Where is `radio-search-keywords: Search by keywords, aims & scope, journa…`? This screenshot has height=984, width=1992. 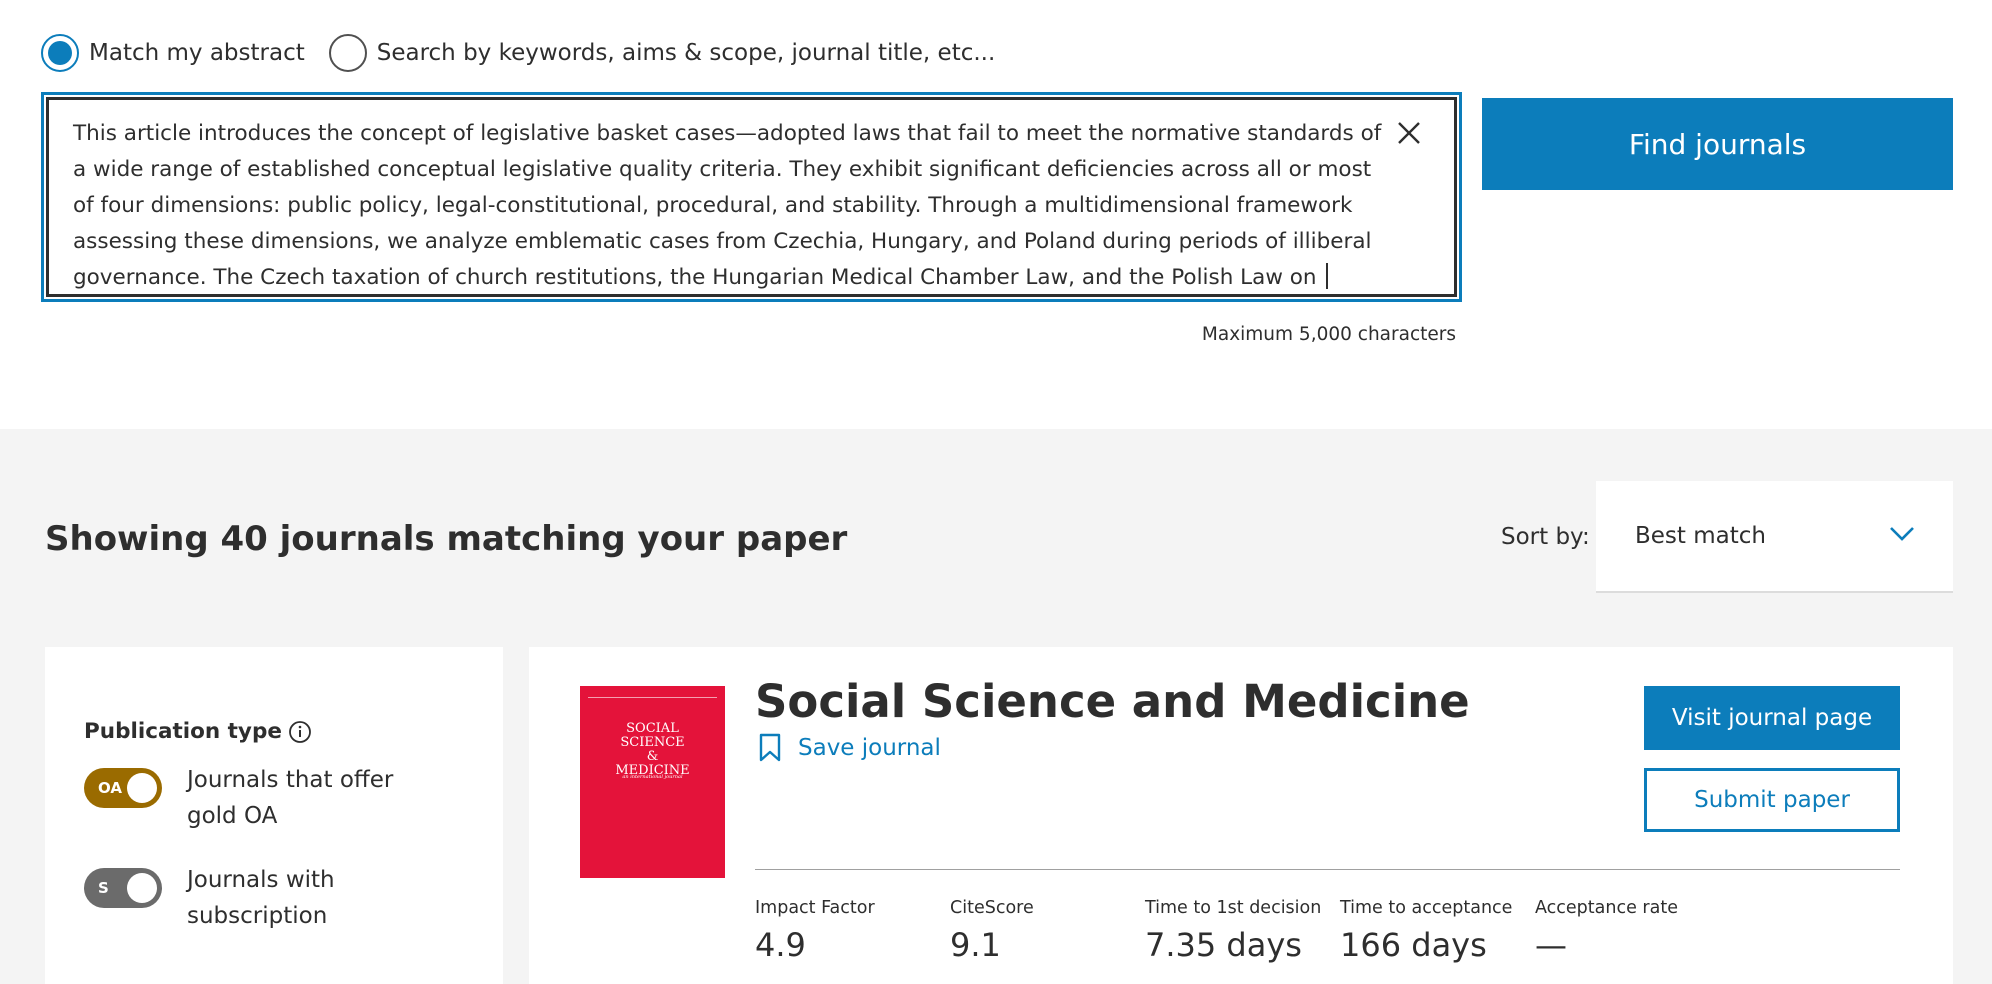
radio-search-keywords: Search by keywords, aims & scope, journa… is located at coordinates (662, 53).